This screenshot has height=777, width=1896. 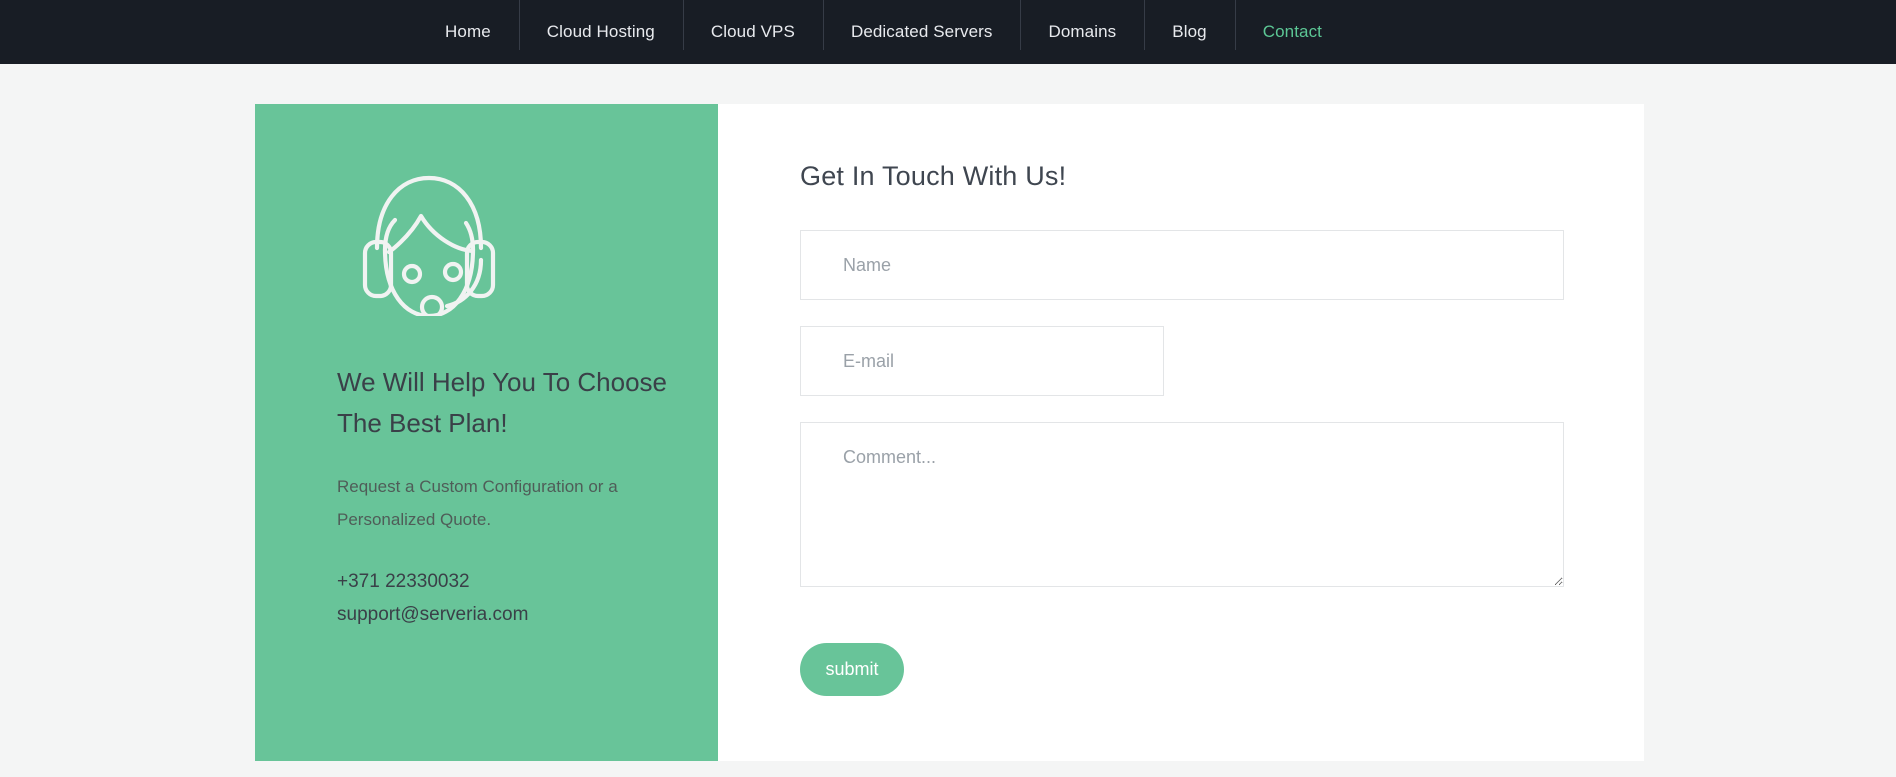 What do you see at coordinates (502, 614) in the screenshot?
I see `contact-email: support@serveria.com` at bounding box center [502, 614].